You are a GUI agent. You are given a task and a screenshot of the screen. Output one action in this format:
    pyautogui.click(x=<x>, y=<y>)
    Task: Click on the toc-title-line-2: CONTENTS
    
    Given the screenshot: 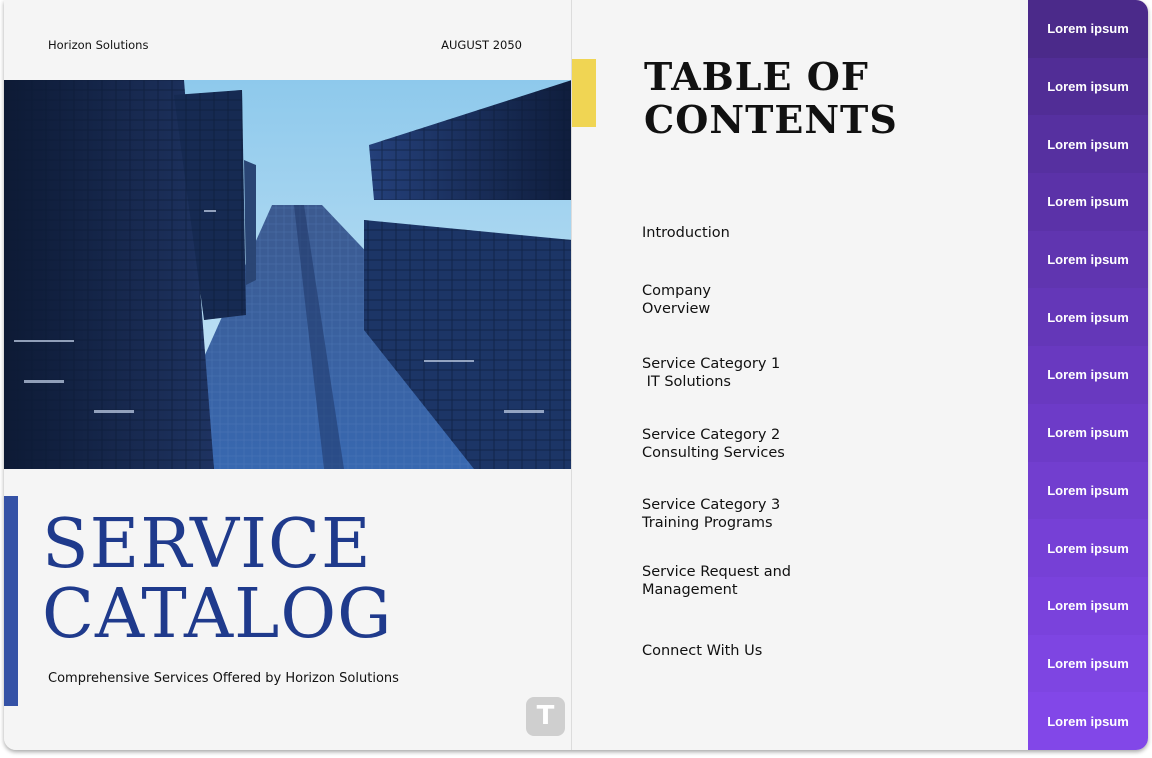 What is the action you would take?
    pyautogui.click(x=771, y=119)
    